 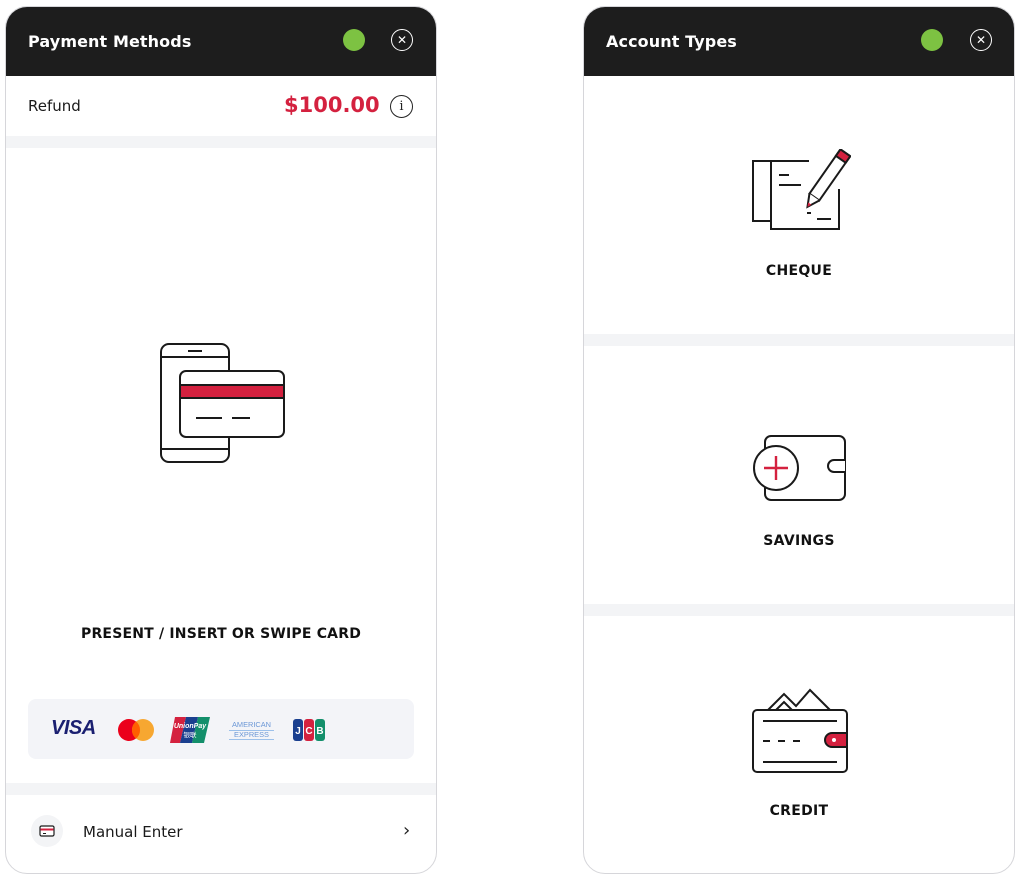 I want to click on amex-bottom-text: EXPRESS, so click(x=251, y=735).